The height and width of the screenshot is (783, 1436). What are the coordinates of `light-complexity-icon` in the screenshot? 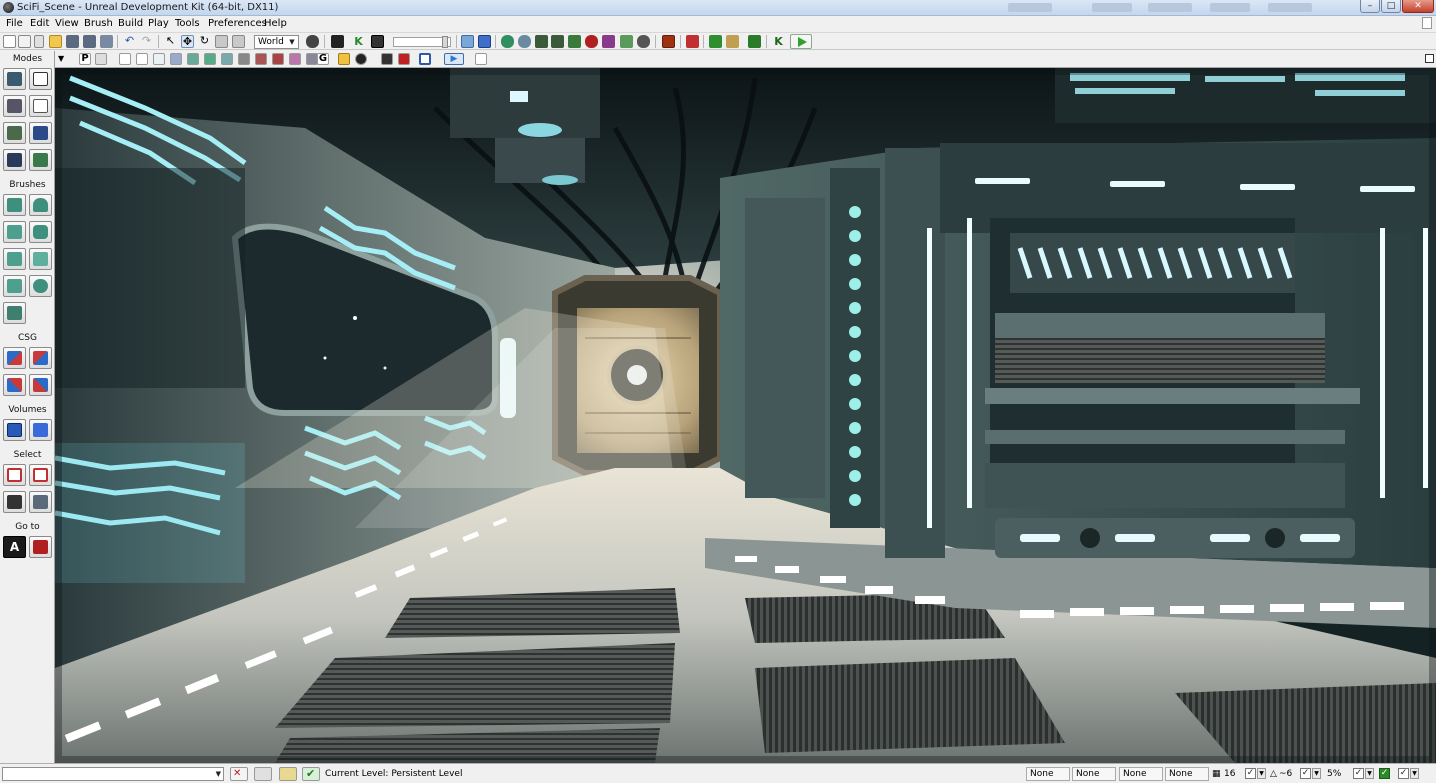 It's located at (244, 59).